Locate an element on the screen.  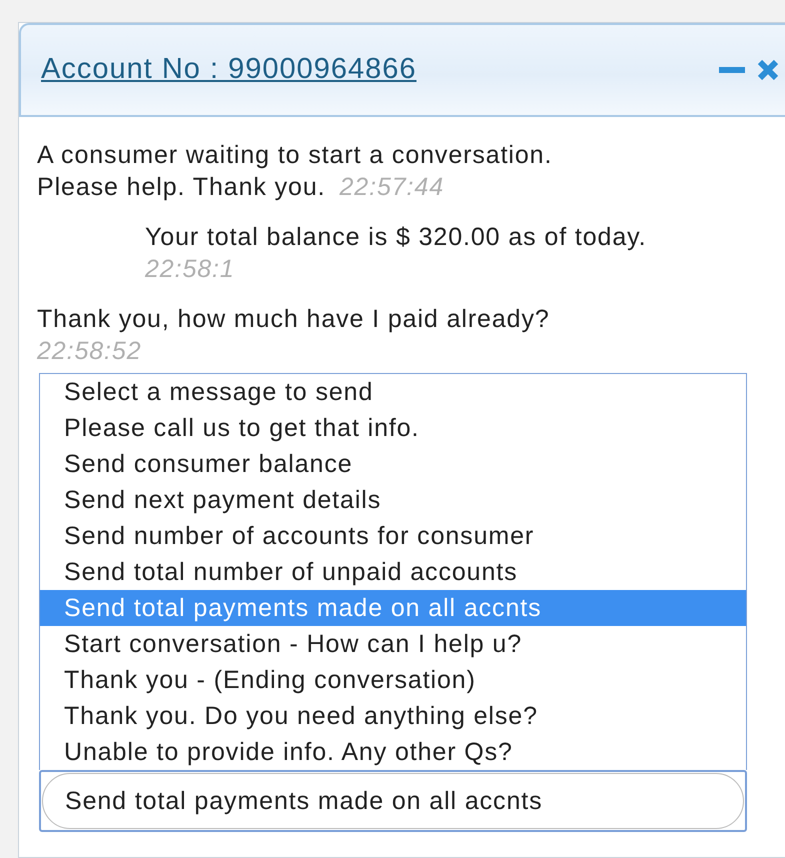
minimize-icon is located at coordinates (732, 70).